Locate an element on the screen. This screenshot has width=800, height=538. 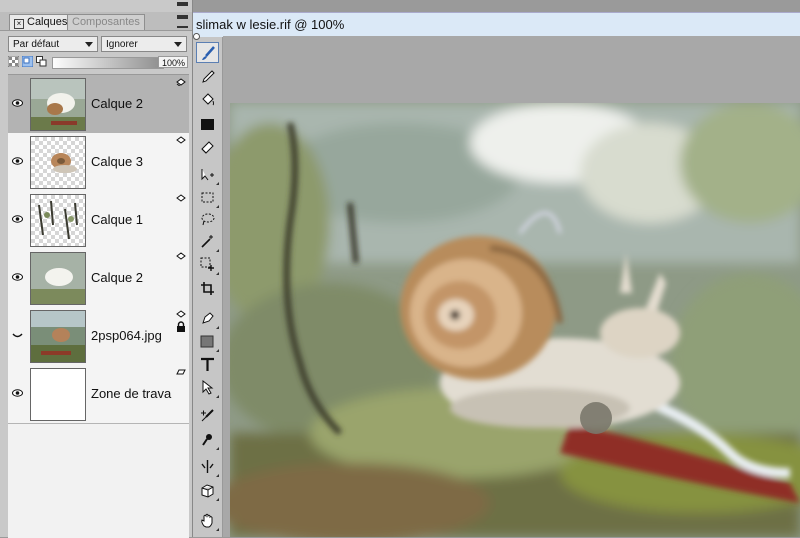
panel-tabbar: × Calques Composantes is located at coordinates (96, 21).